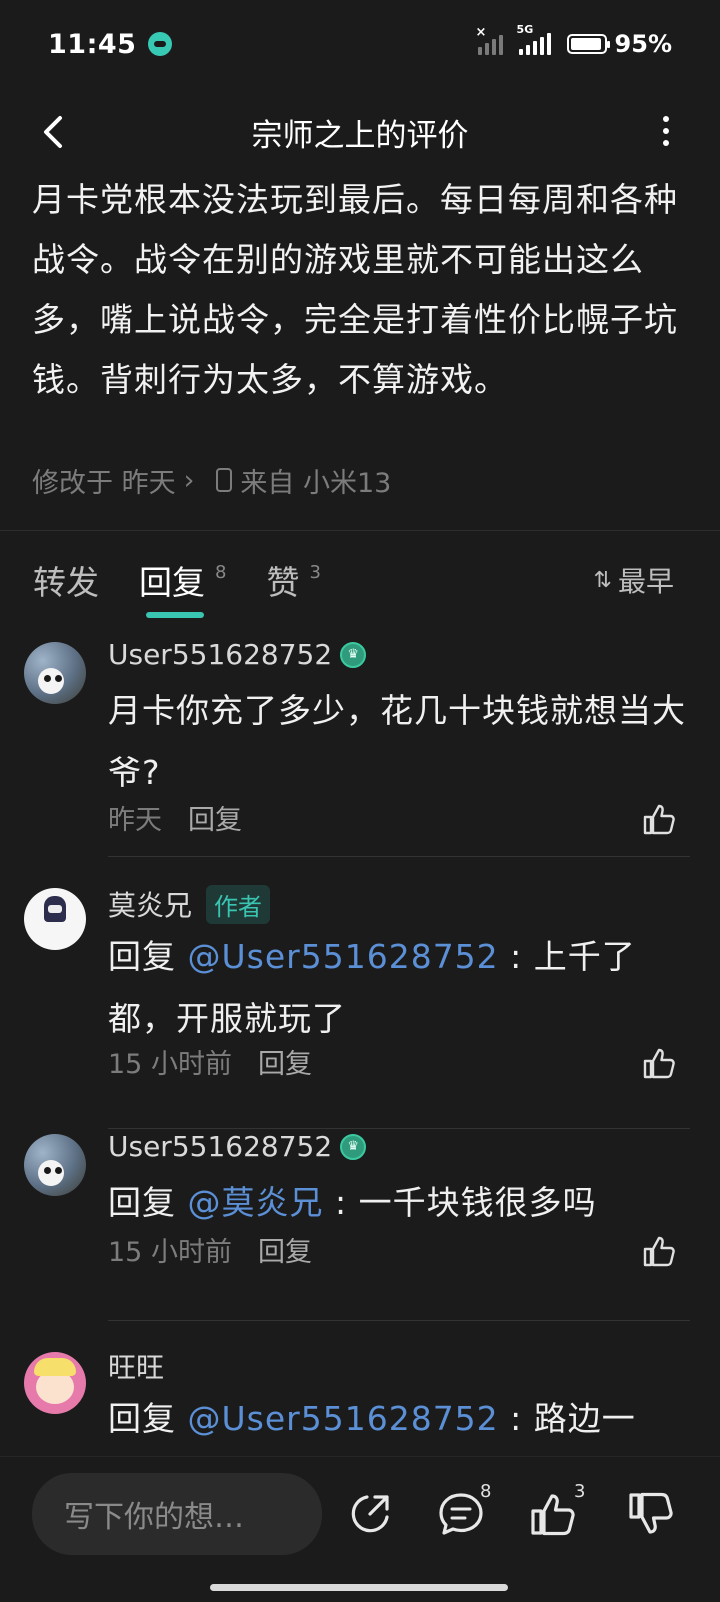  I want to click on reply-text: 回复 @User551628752 : 上千了都，开服就玩了, so click(372, 987).